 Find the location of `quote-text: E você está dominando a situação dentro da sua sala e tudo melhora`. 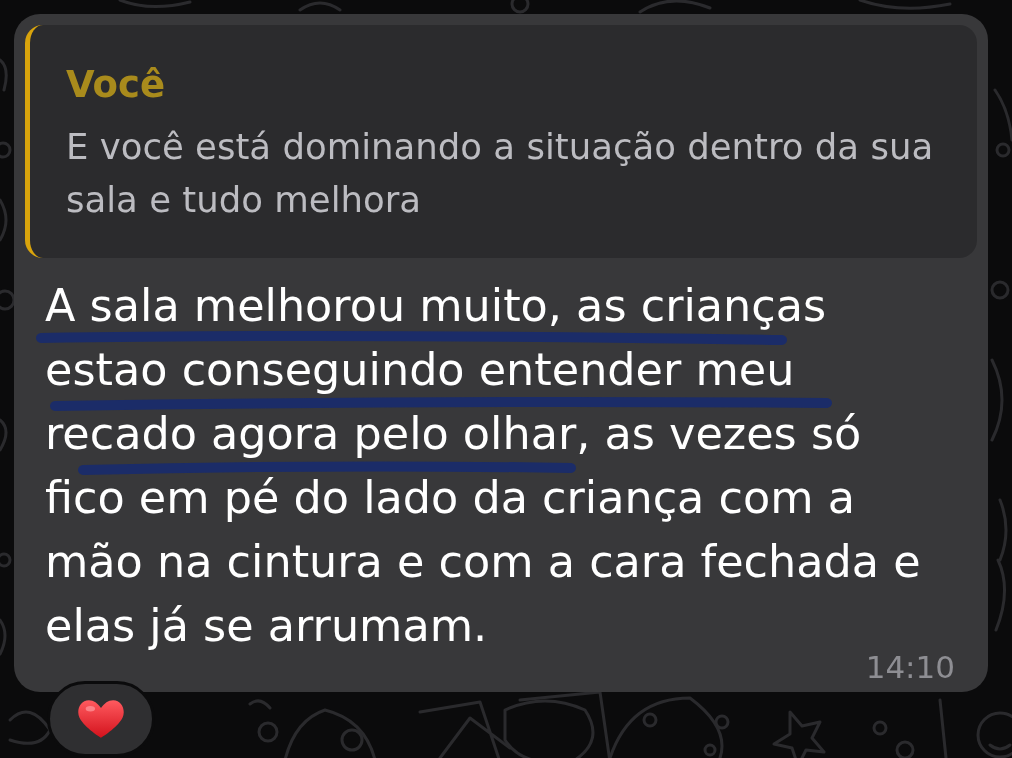

quote-text: E você está dominando a situação dentro da sua sala e tudo melhora is located at coordinates (500, 173).